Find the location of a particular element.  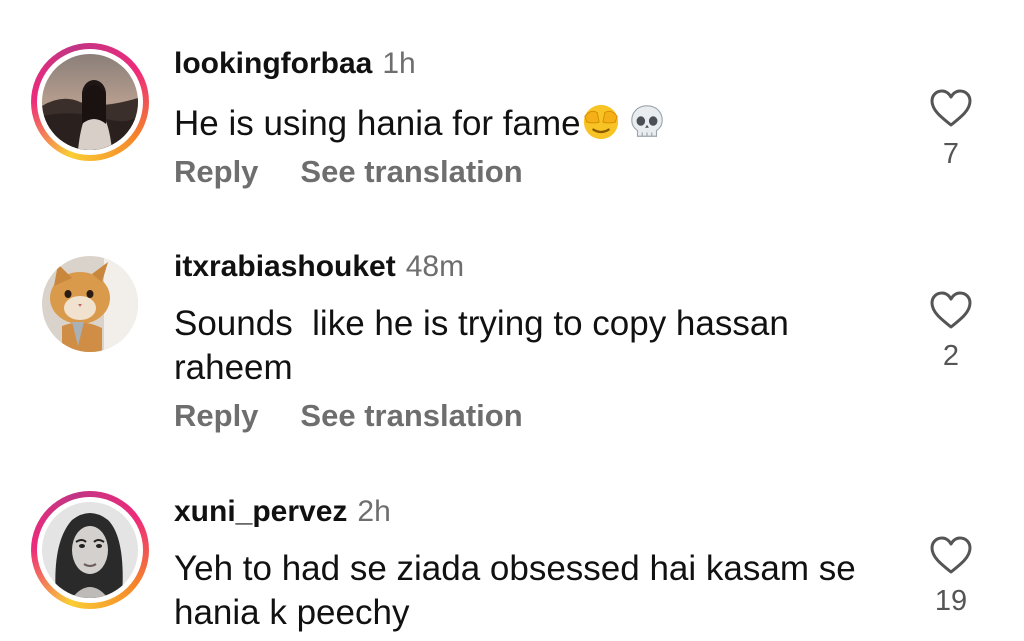

username-text: lookingforbaa is located at coordinates (273, 63).